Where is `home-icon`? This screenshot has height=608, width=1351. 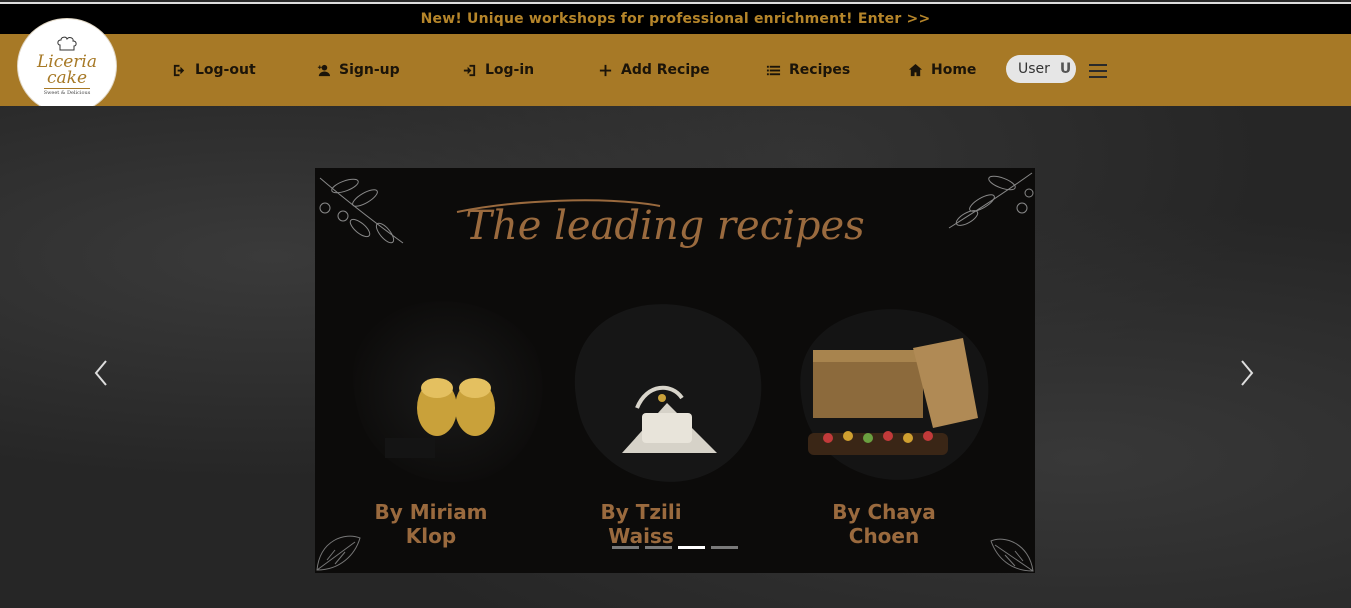
home-icon is located at coordinates (915, 69).